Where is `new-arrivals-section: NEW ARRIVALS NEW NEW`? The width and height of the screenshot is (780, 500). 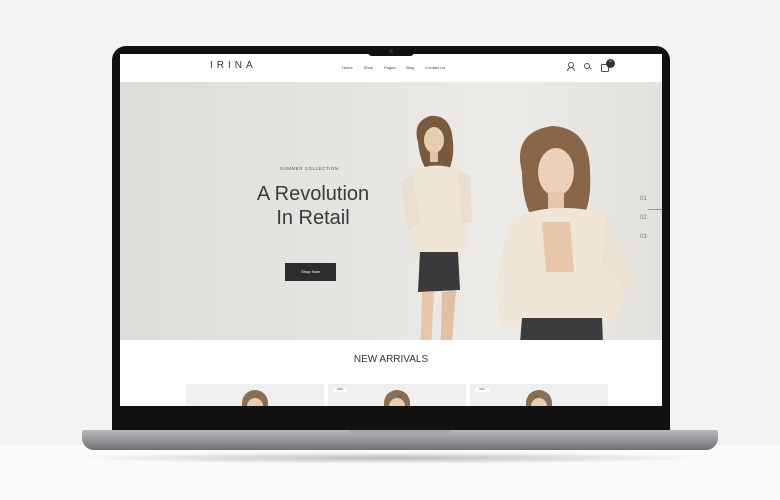
new-arrivals-section: NEW ARRIVALS NEW NEW is located at coordinates (391, 373).